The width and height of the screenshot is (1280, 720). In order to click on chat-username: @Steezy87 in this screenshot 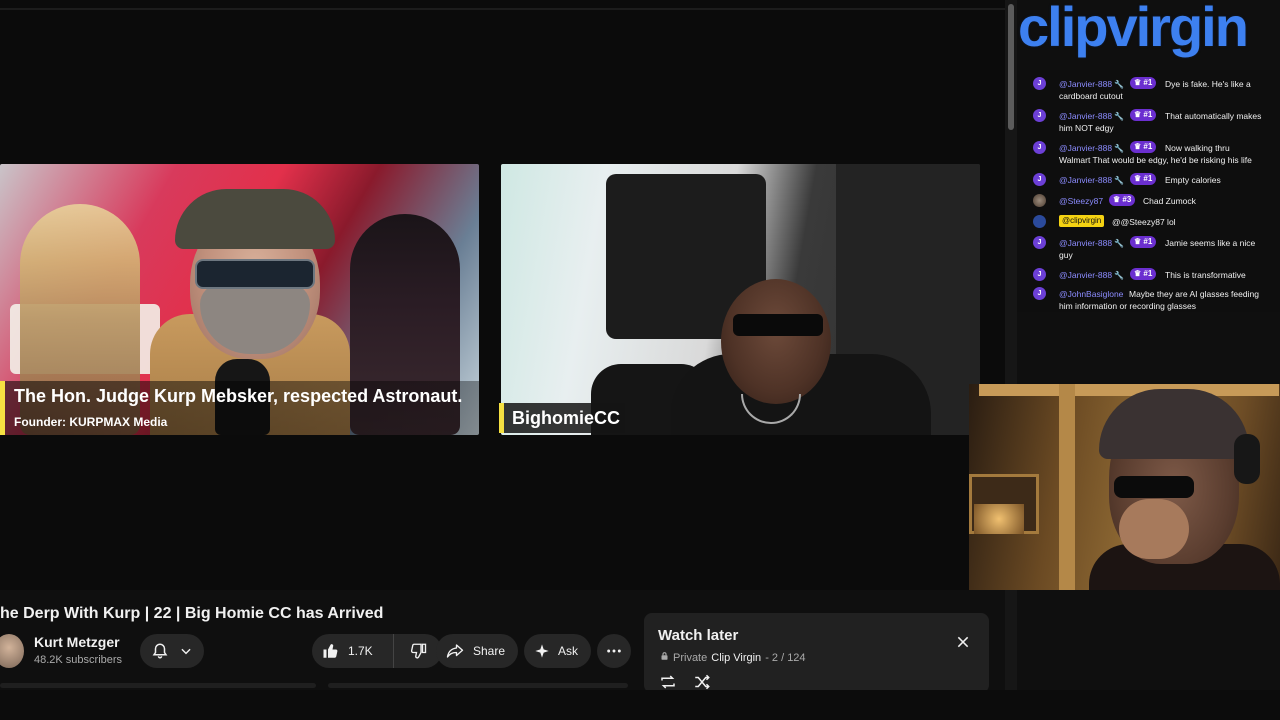, I will do `click(1081, 201)`.